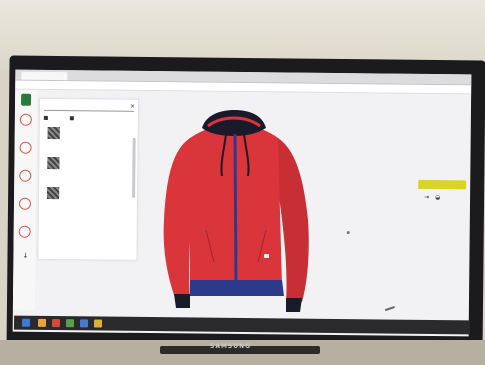 The image size is (485, 365). What do you see at coordinates (44, 76) in the screenshot?
I see `browser-tab` at bounding box center [44, 76].